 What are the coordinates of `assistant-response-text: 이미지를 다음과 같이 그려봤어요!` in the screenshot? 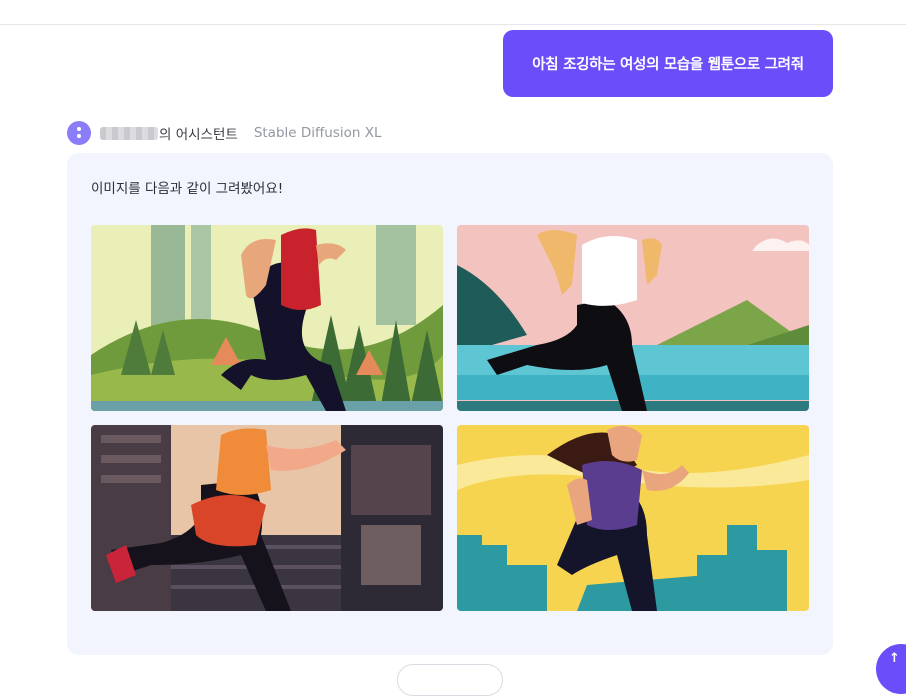 It's located at (187, 189).